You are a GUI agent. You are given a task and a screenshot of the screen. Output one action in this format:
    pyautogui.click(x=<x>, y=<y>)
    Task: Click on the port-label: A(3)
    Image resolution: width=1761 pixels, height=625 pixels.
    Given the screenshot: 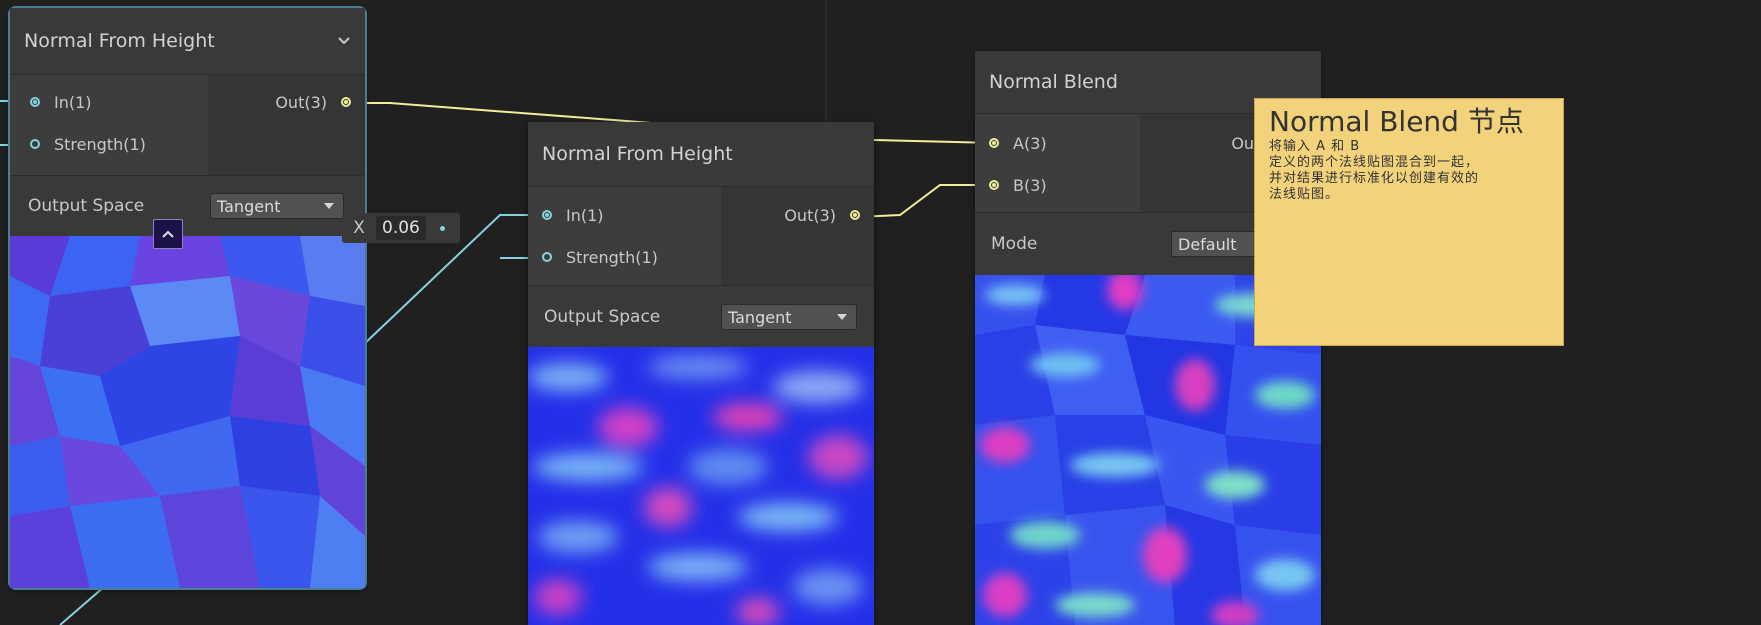 What is the action you would take?
    pyautogui.click(x=1030, y=143)
    